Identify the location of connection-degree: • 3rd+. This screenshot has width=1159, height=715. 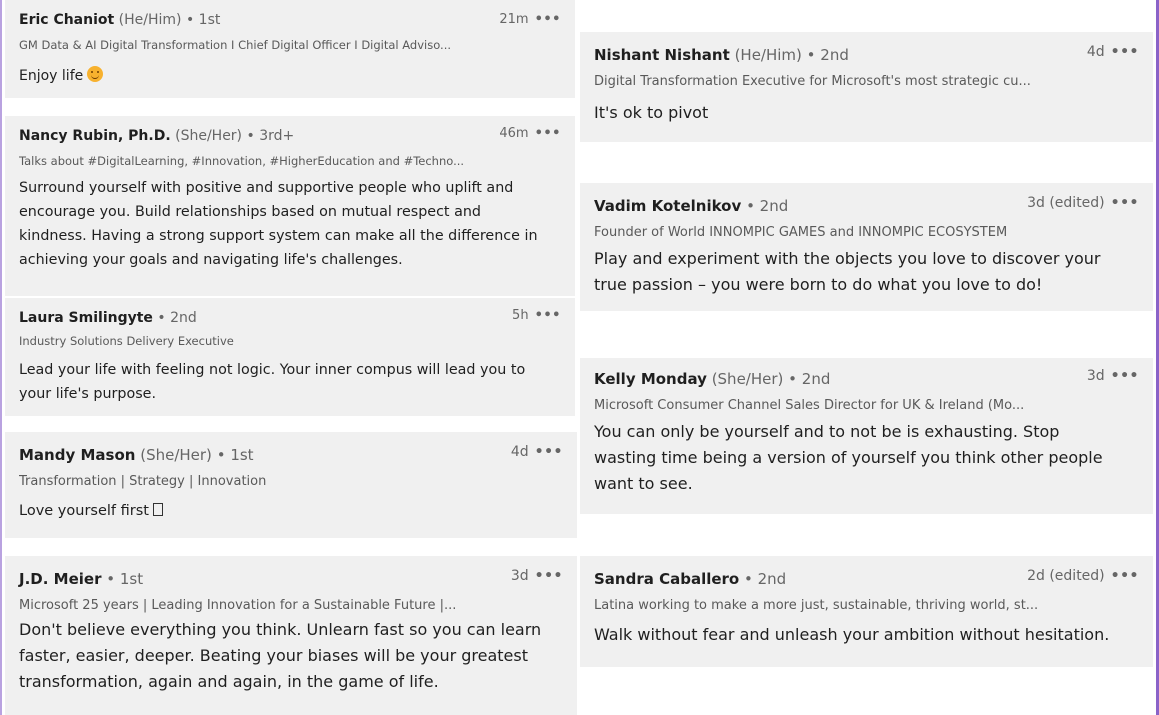
(270, 136).